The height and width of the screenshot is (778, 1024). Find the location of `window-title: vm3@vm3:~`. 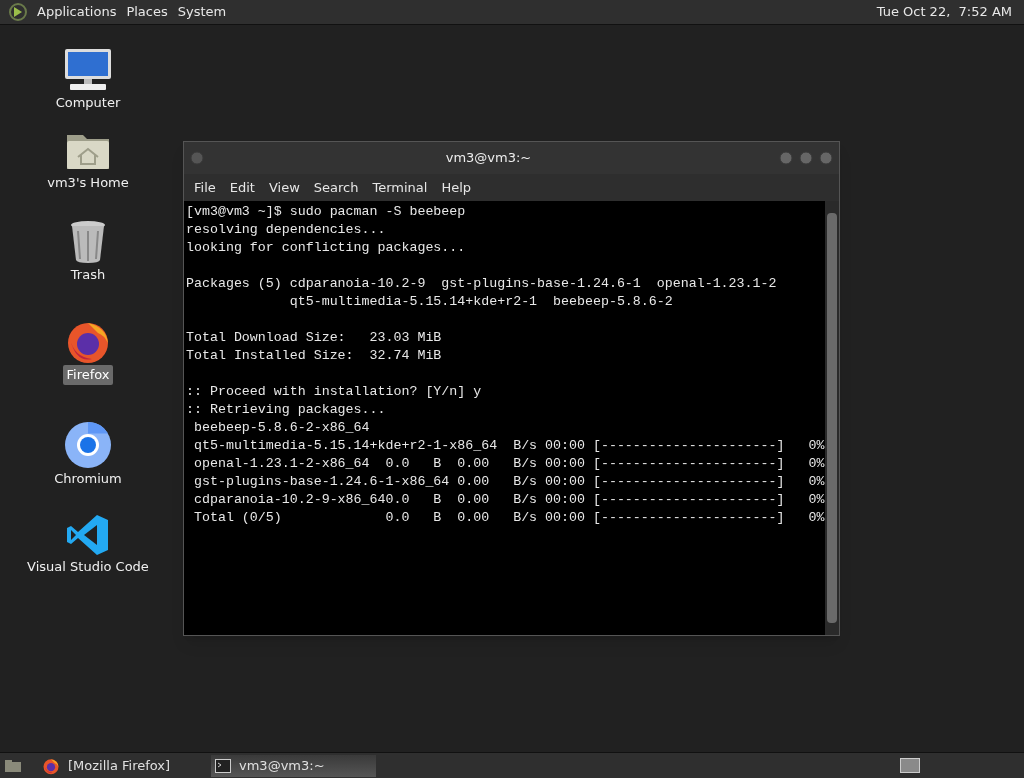

window-title: vm3@vm3:~ is located at coordinates (488, 158).